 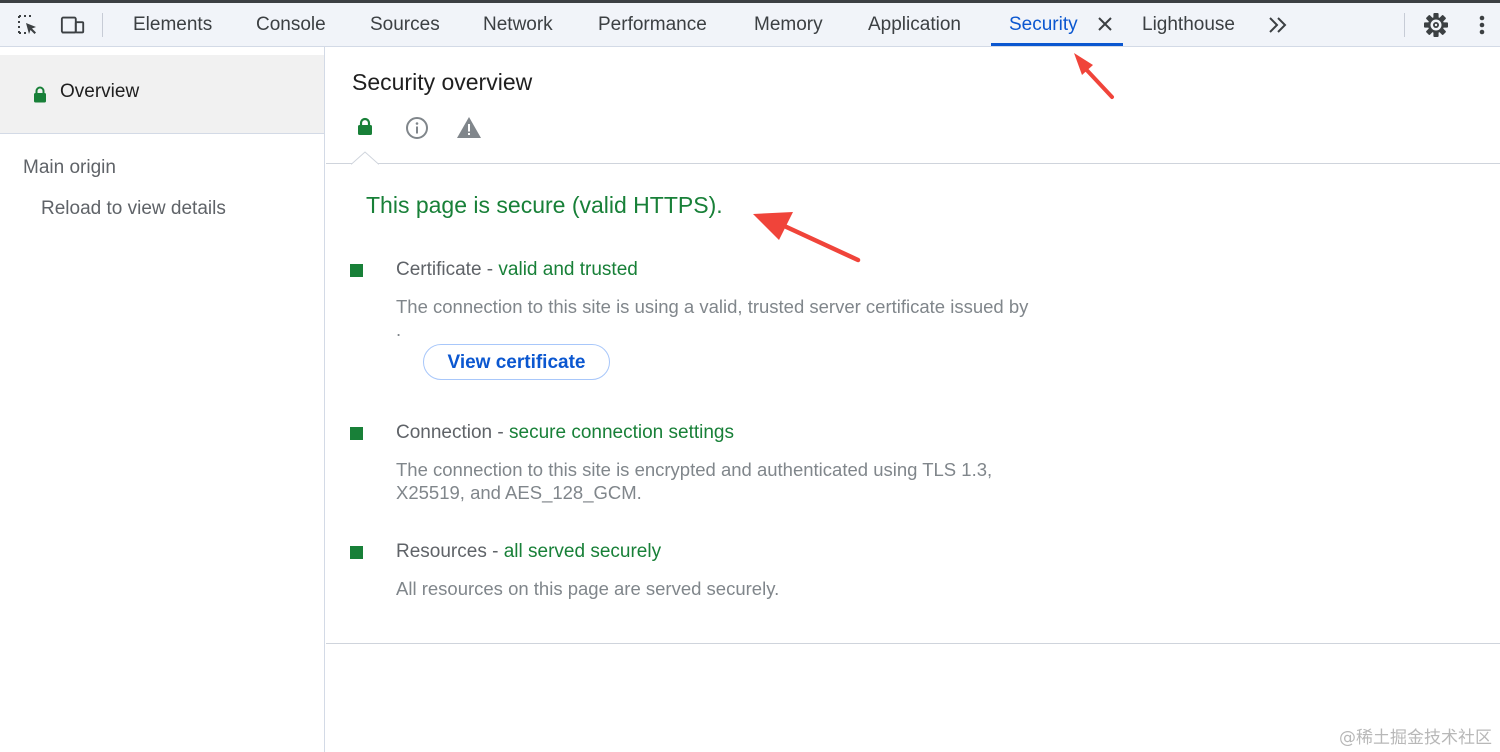 I want to click on active-tab-indicator, so click(x=1057, y=44).